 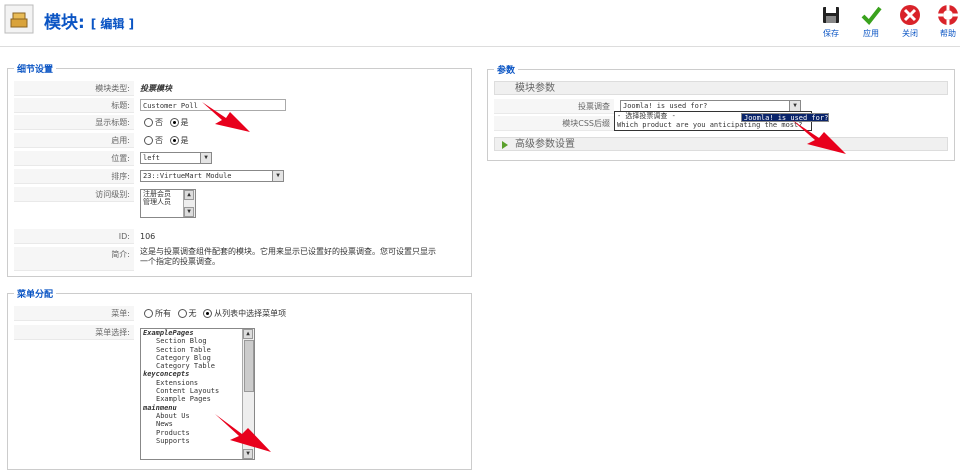 I want to click on close-icon, so click(x=910, y=15).